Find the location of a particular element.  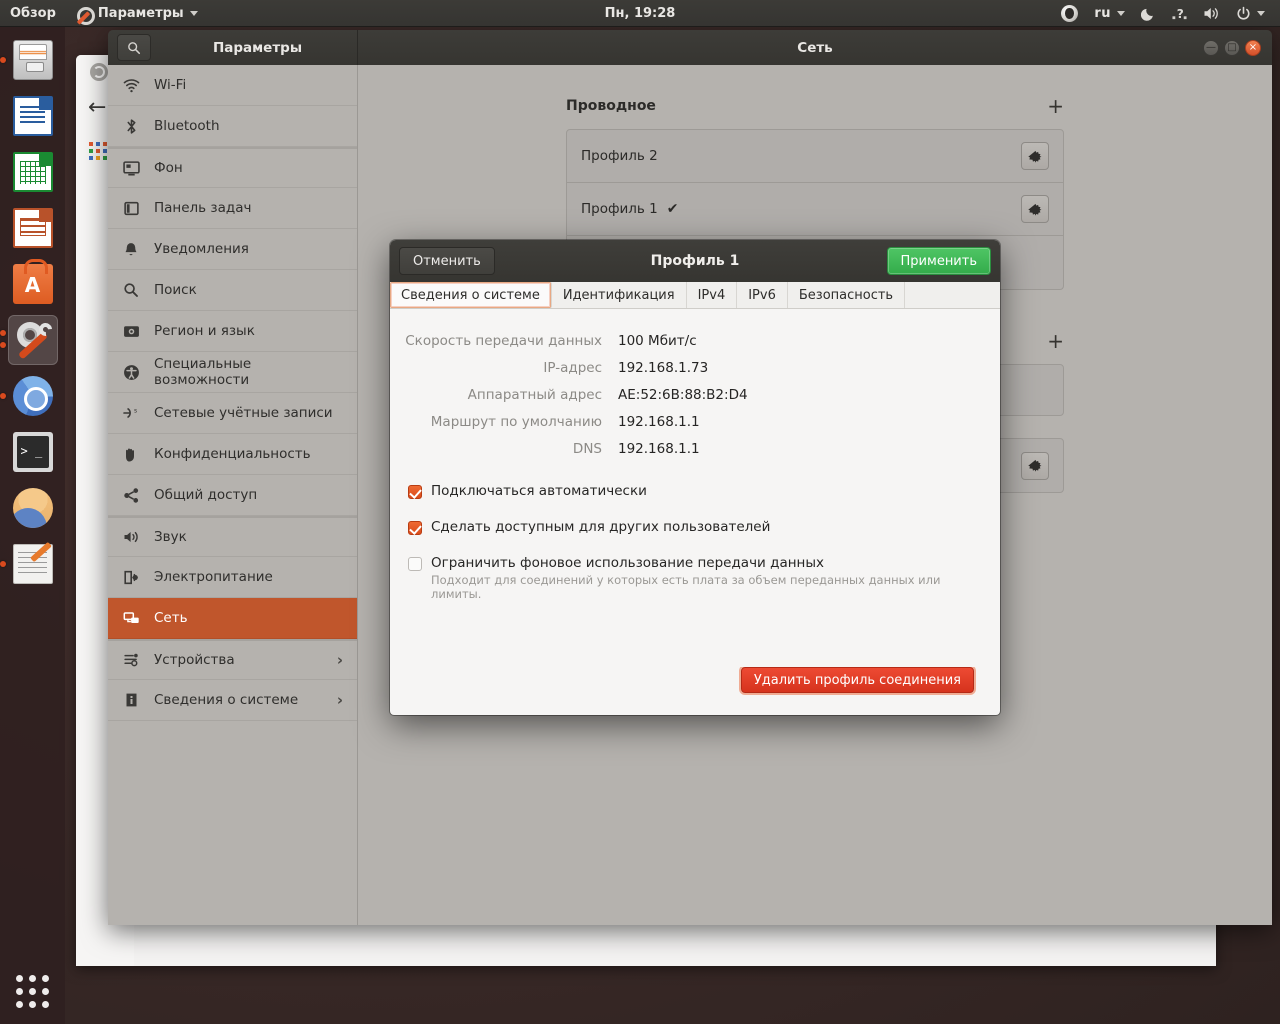

sidebar-item-privacy: Конфиденциальность is located at coordinates (232, 454).